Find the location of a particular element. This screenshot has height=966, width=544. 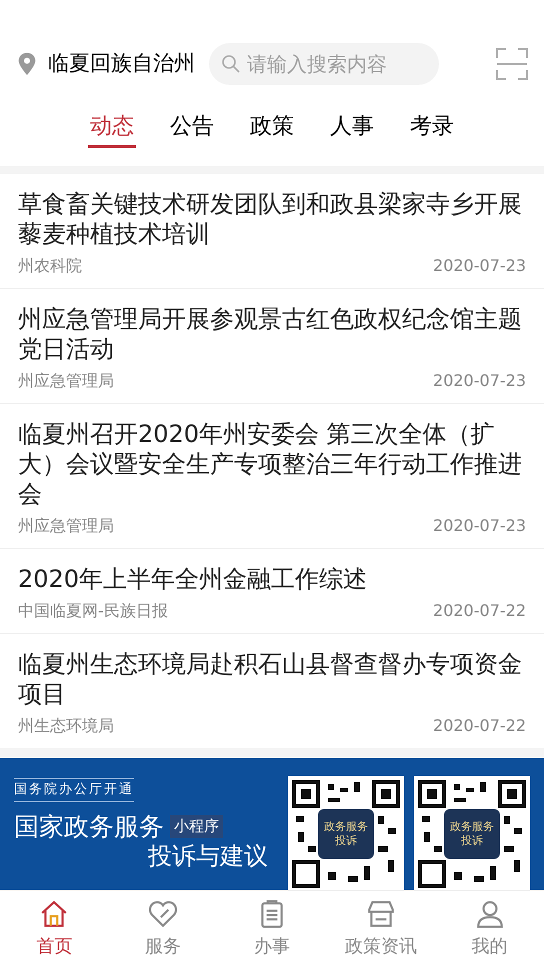

nav-tab: 首页 is located at coordinates (54, 928).